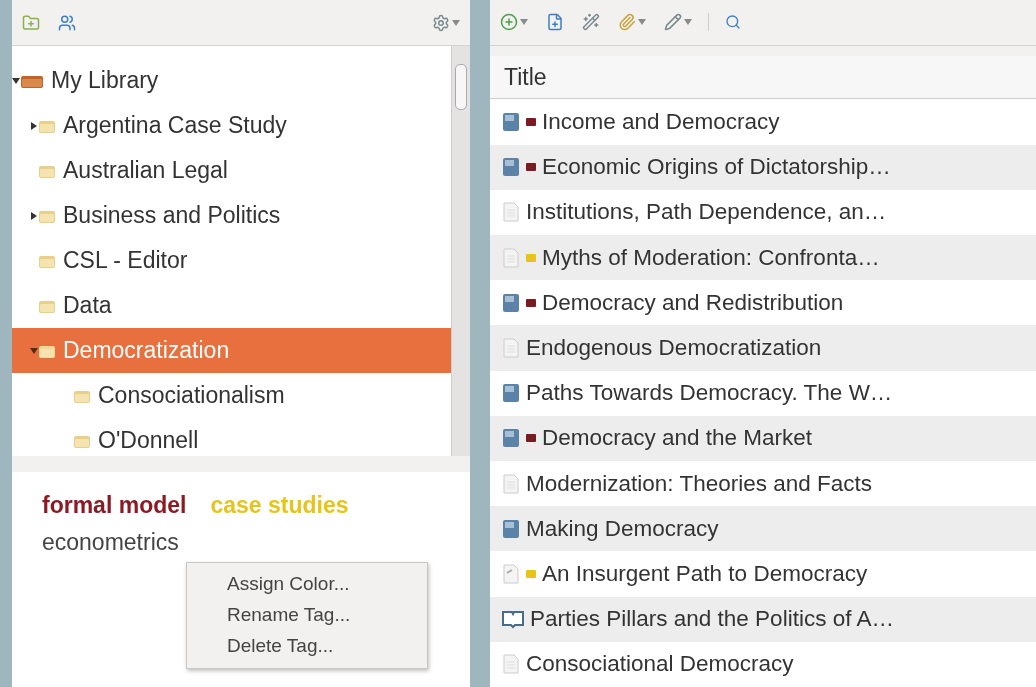 The height and width of the screenshot is (687, 1036). What do you see at coordinates (231, 305) in the screenshot?
I see `collection-item: Data` at bounding box center [231, 305].